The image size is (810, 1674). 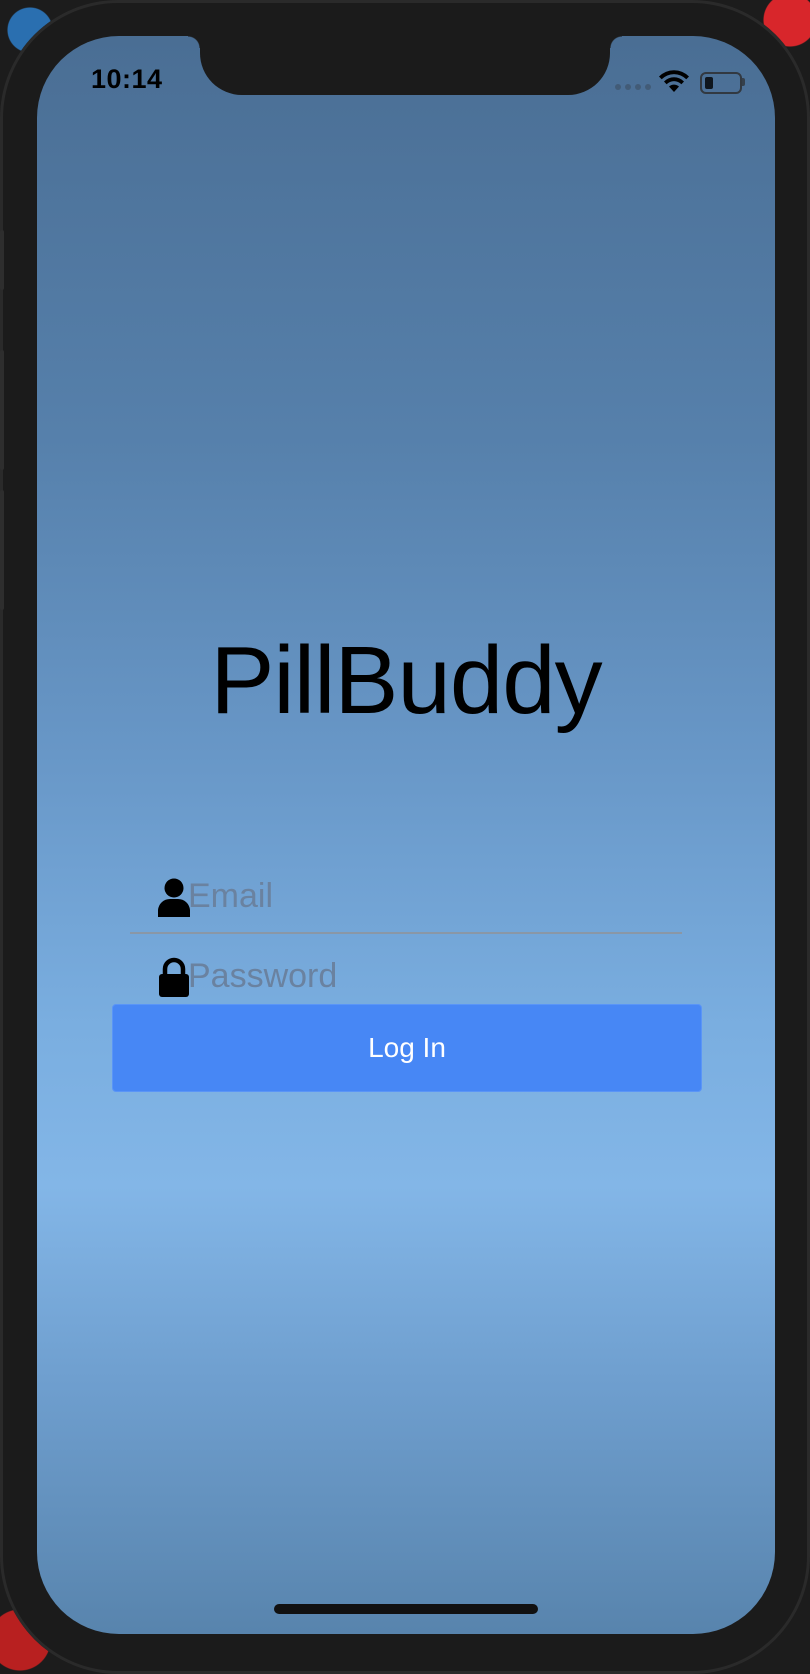 I want to click on email-input, so click(x=423, y=896).